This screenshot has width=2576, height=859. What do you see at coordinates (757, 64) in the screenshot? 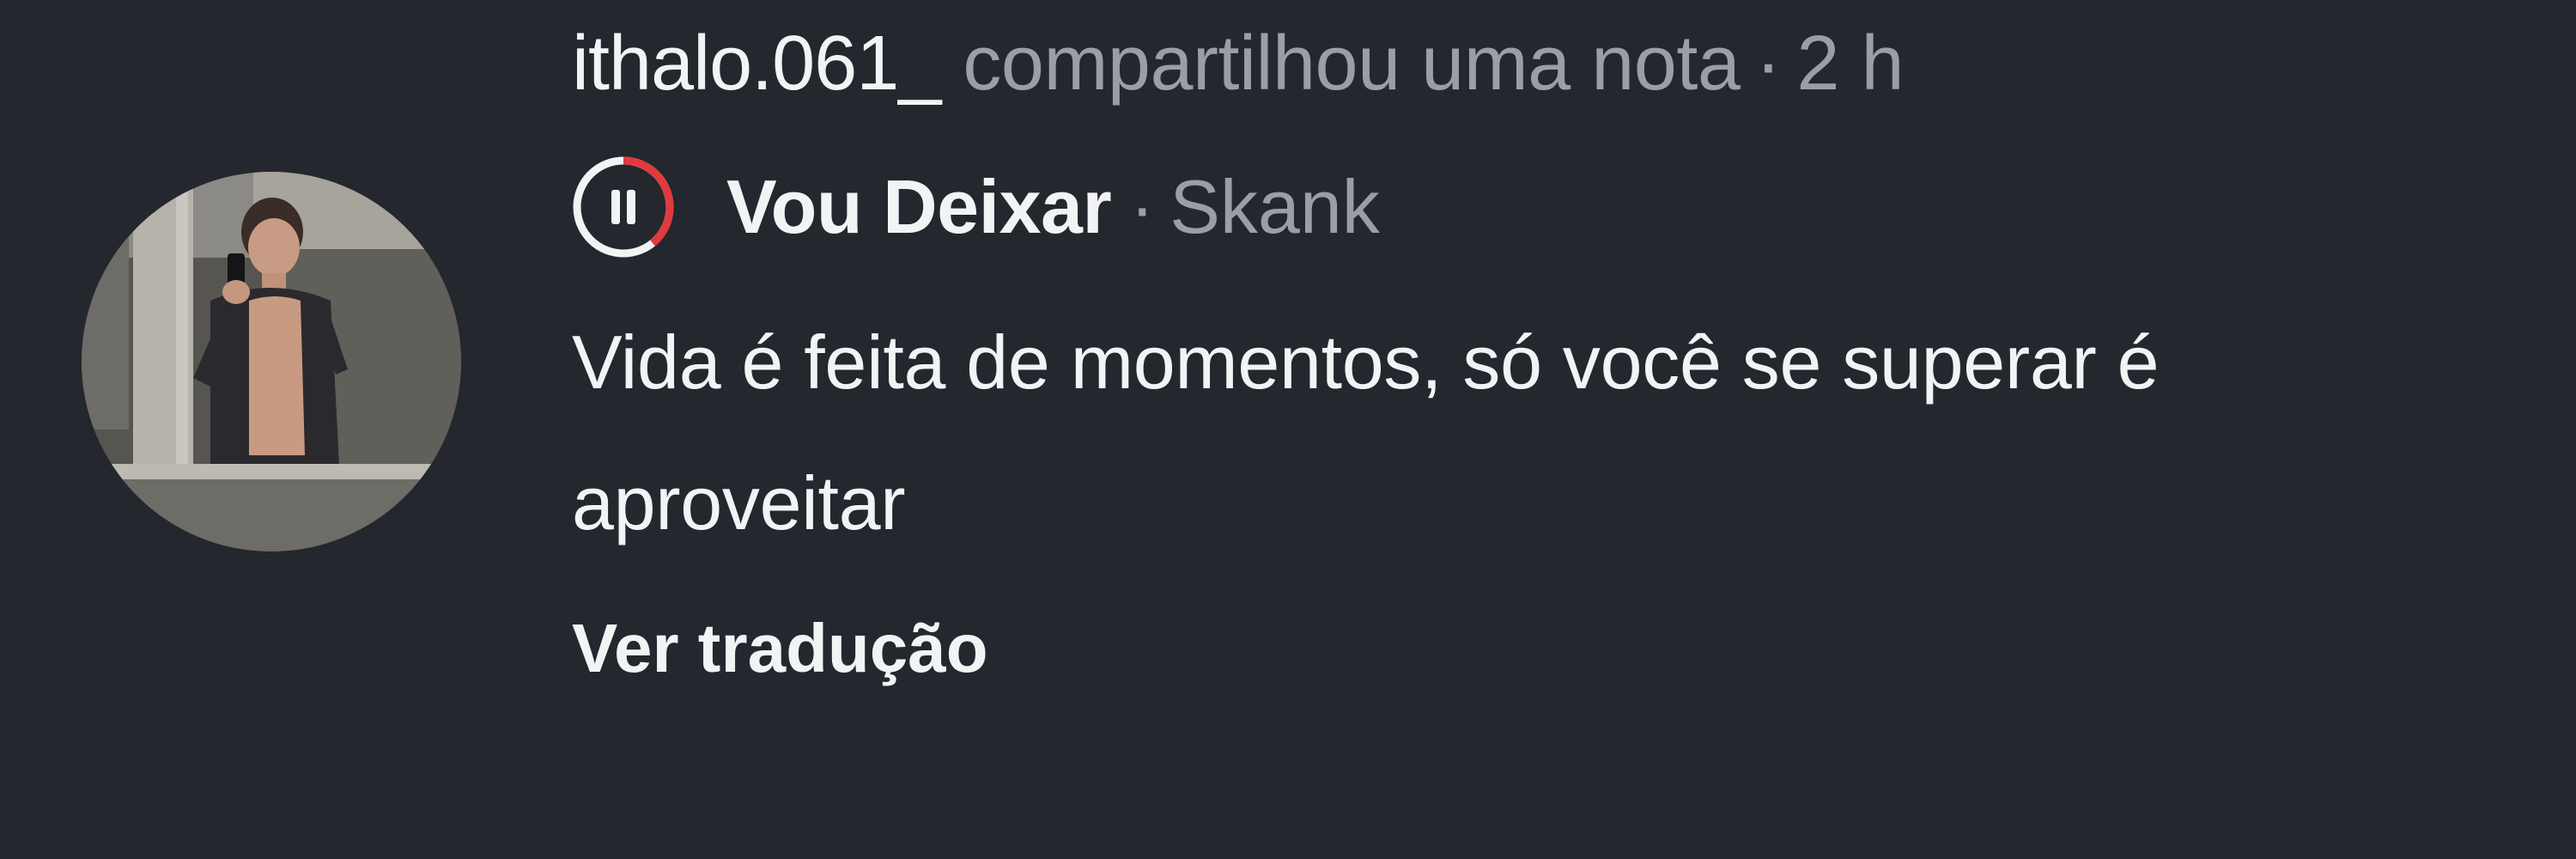
I see `username-link: ithalo.061_` at bounding box center [757, 64].